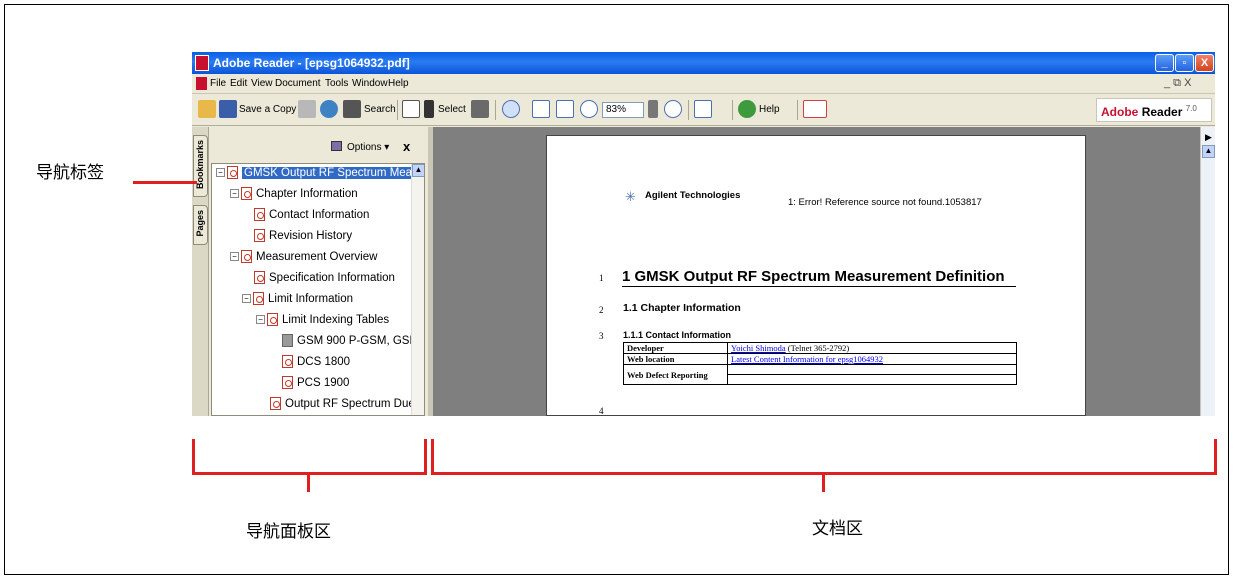 The image size is (1233, 579). Describe the element at coordinates (675, 359) in the screenshot. I see `table-cell-key: Web location` at that location.